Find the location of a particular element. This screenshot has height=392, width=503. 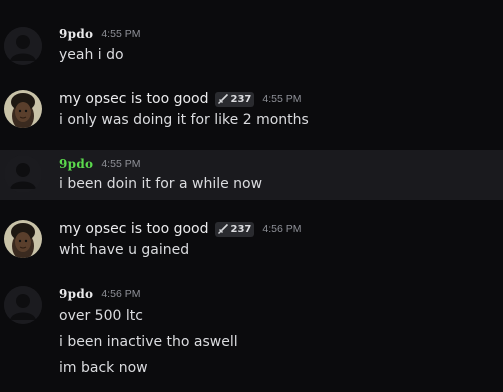

message: 9pdo 4:55 PM yeah i do is located at coordinates (251, 47).